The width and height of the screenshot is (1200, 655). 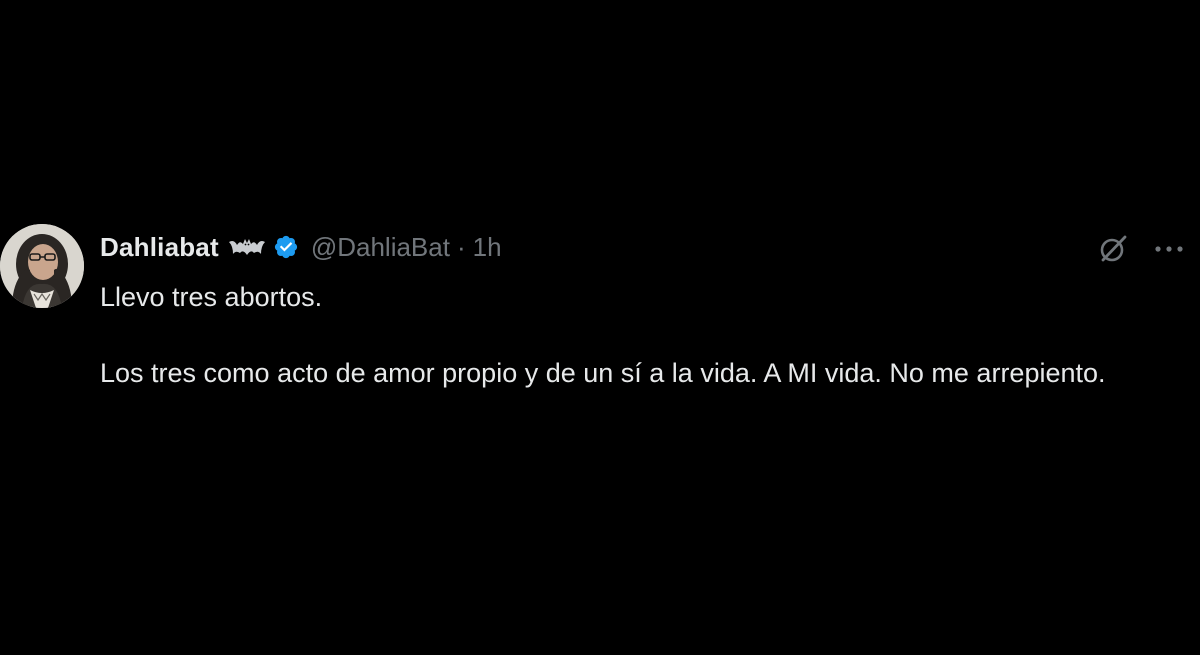 What do you see at coordinates (1141, 249) in the screenshot?
I see `tweet-actions` at bounding box center [1141, 249].